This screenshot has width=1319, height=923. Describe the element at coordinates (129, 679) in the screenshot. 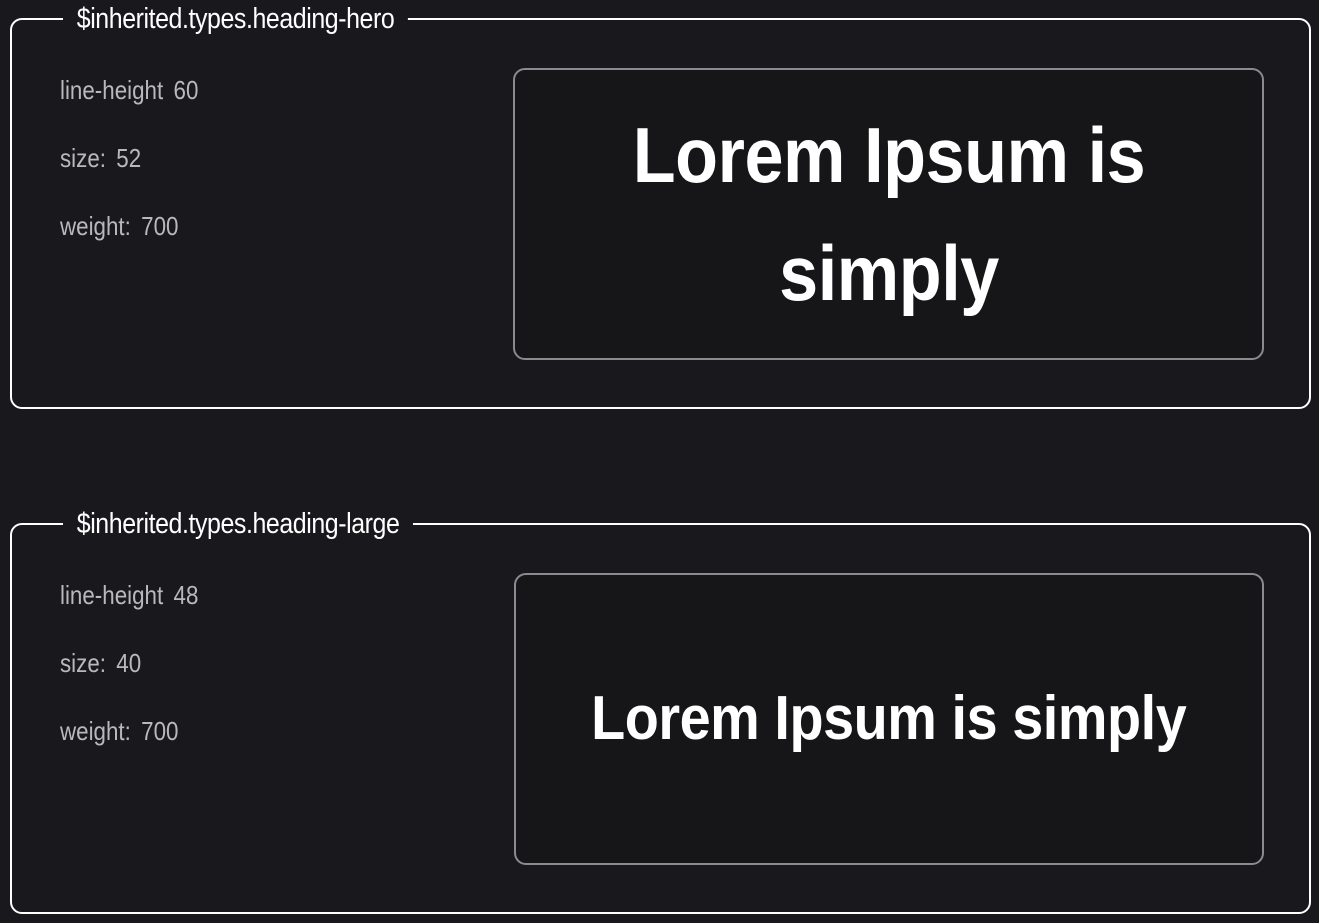

I see `size-property: size: 40` at that location.